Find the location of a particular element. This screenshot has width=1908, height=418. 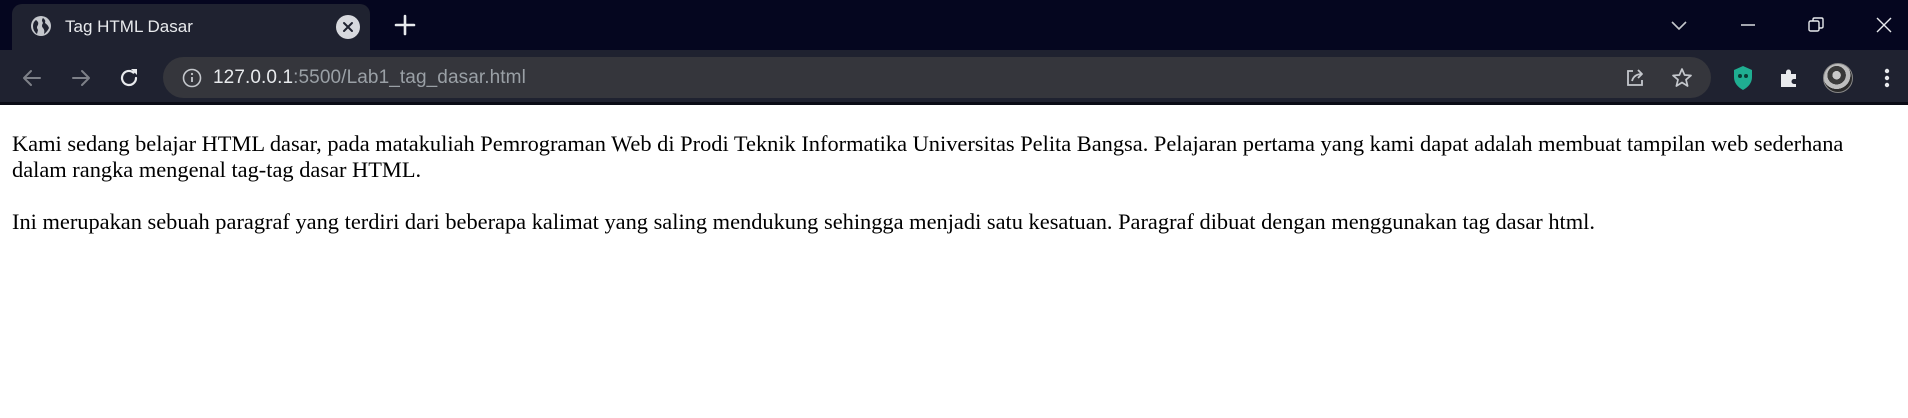

close-icon is located at coordinates (1884, 25).